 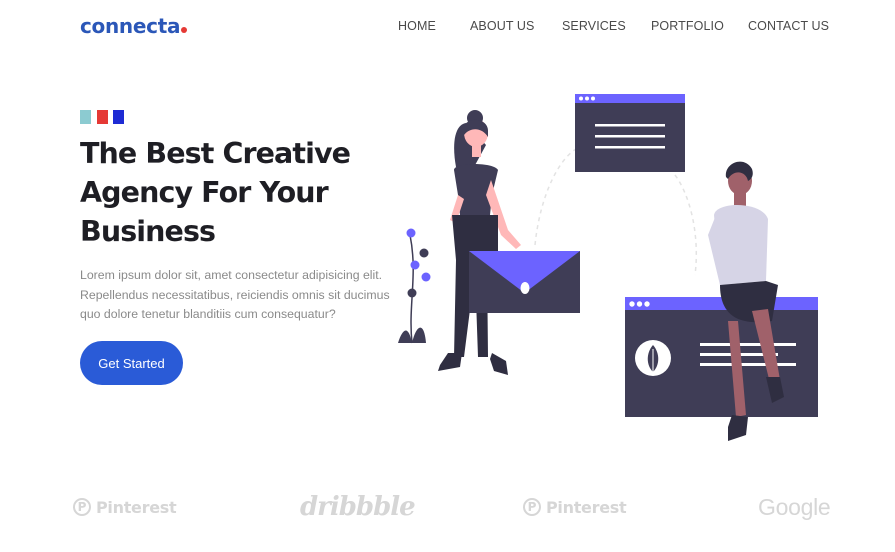 I want to click on partner-dribbble: dribbble, so click(x=358, y=507).